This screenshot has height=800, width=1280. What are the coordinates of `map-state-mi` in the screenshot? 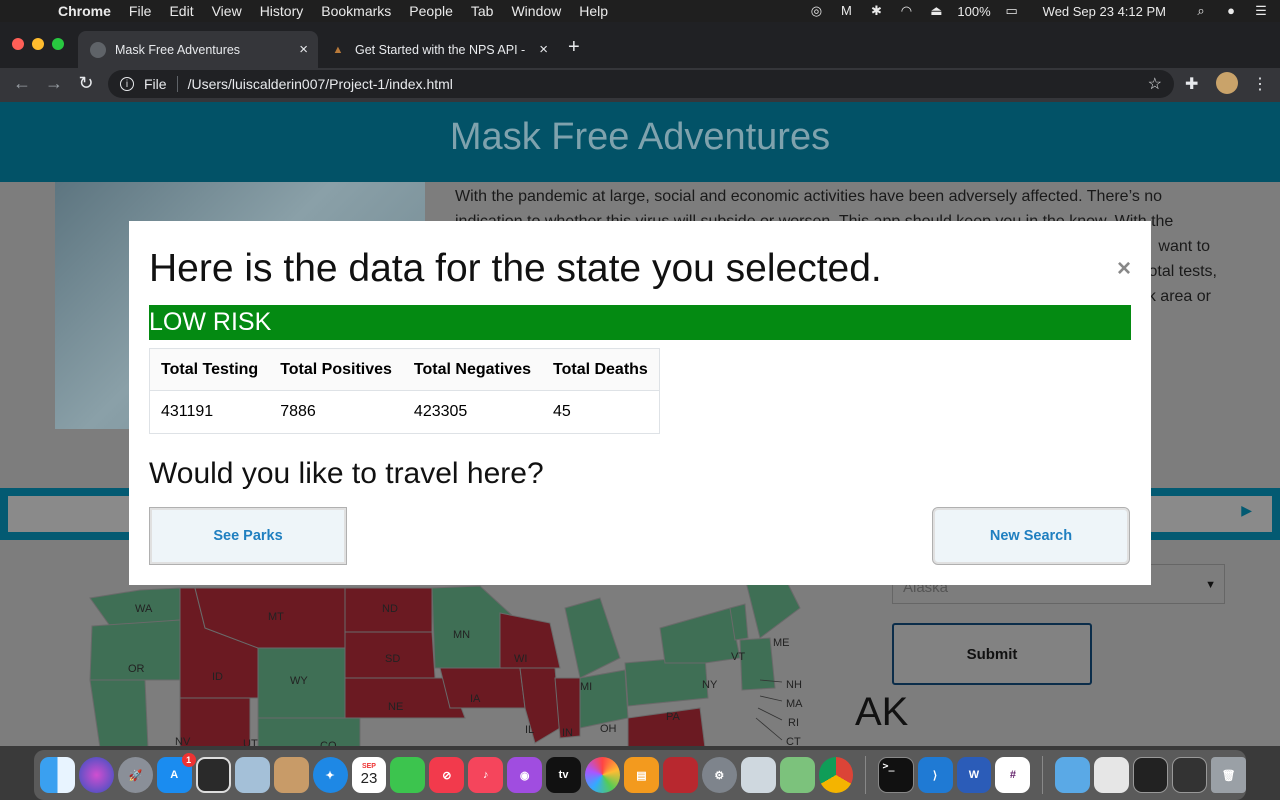 It's located at (592, 638).